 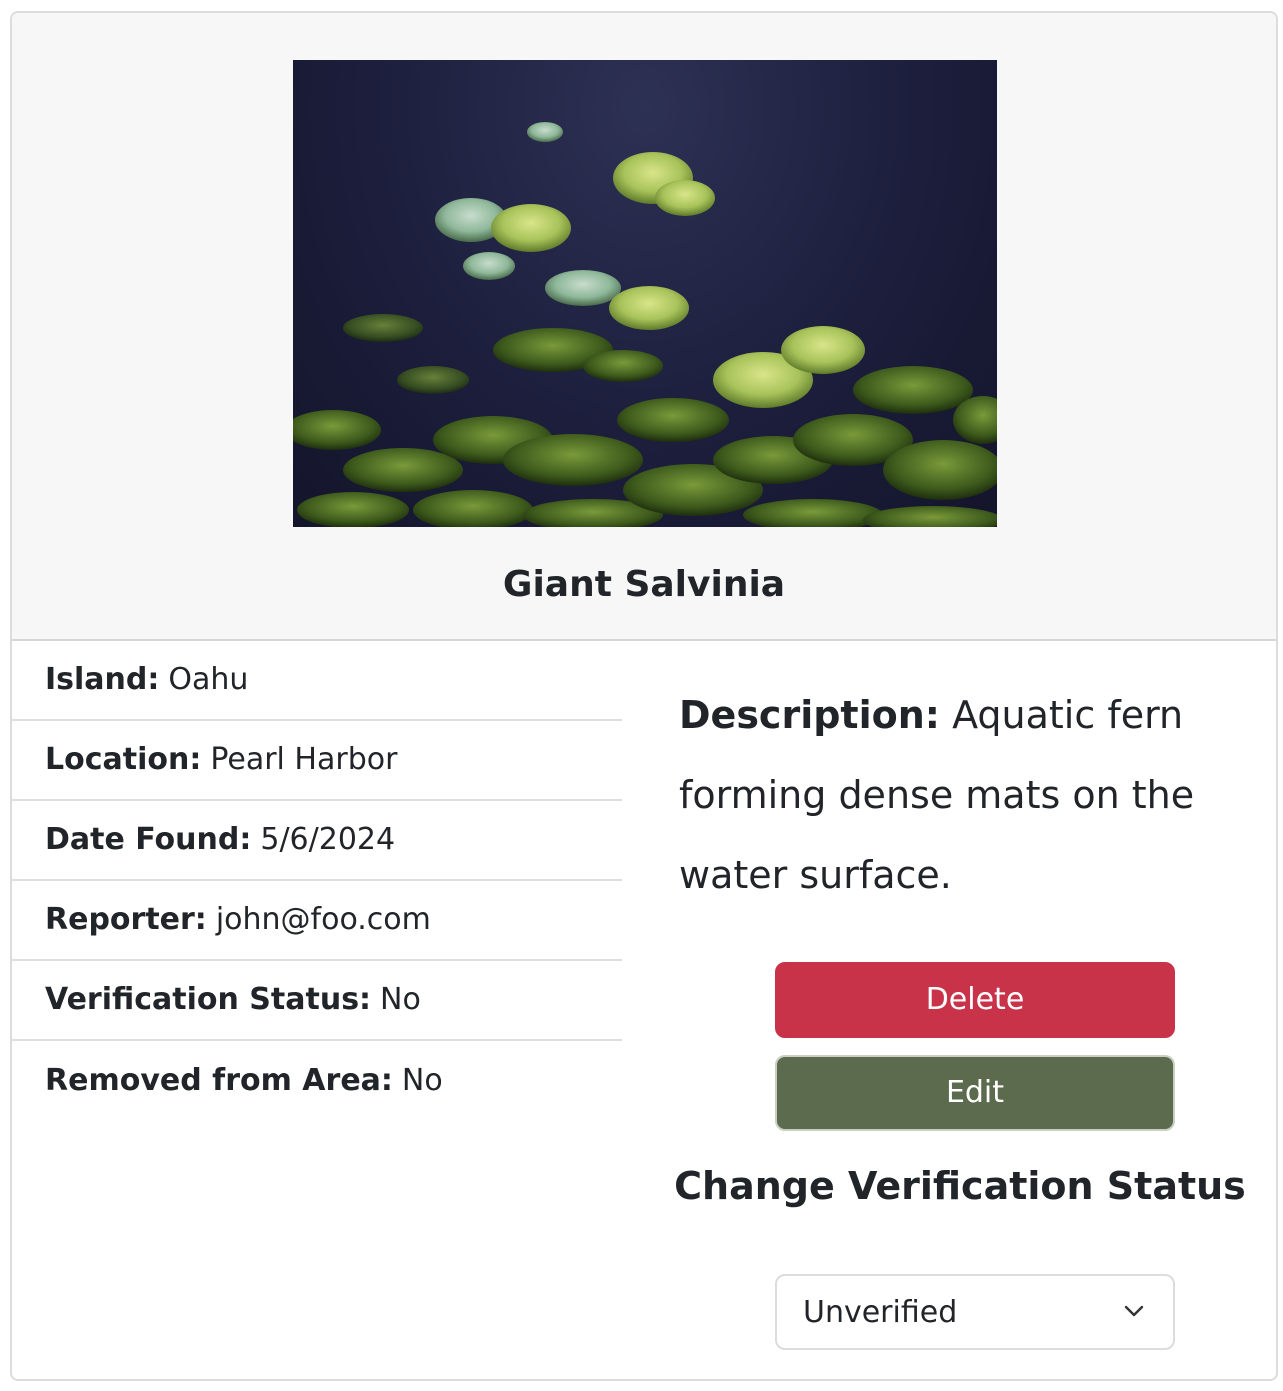 I want to click on detail-reporter: Reporter: john@foo.com, so click(x=317, y=921).